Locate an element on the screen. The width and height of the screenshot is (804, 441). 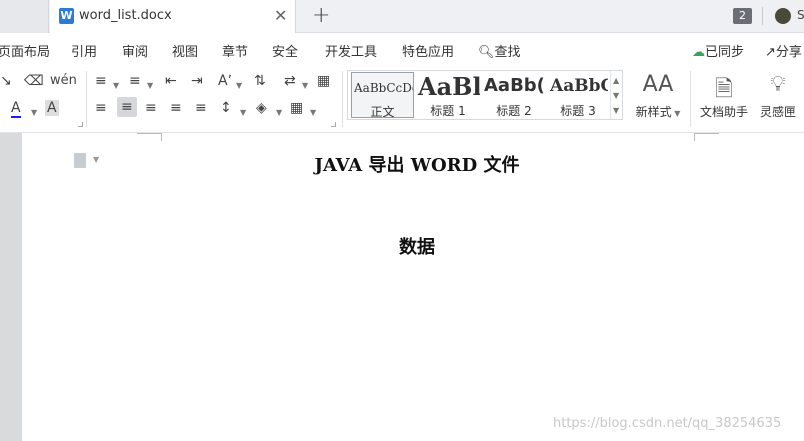
search-icon: 🔍︎ is located at coordinates (486, 52).